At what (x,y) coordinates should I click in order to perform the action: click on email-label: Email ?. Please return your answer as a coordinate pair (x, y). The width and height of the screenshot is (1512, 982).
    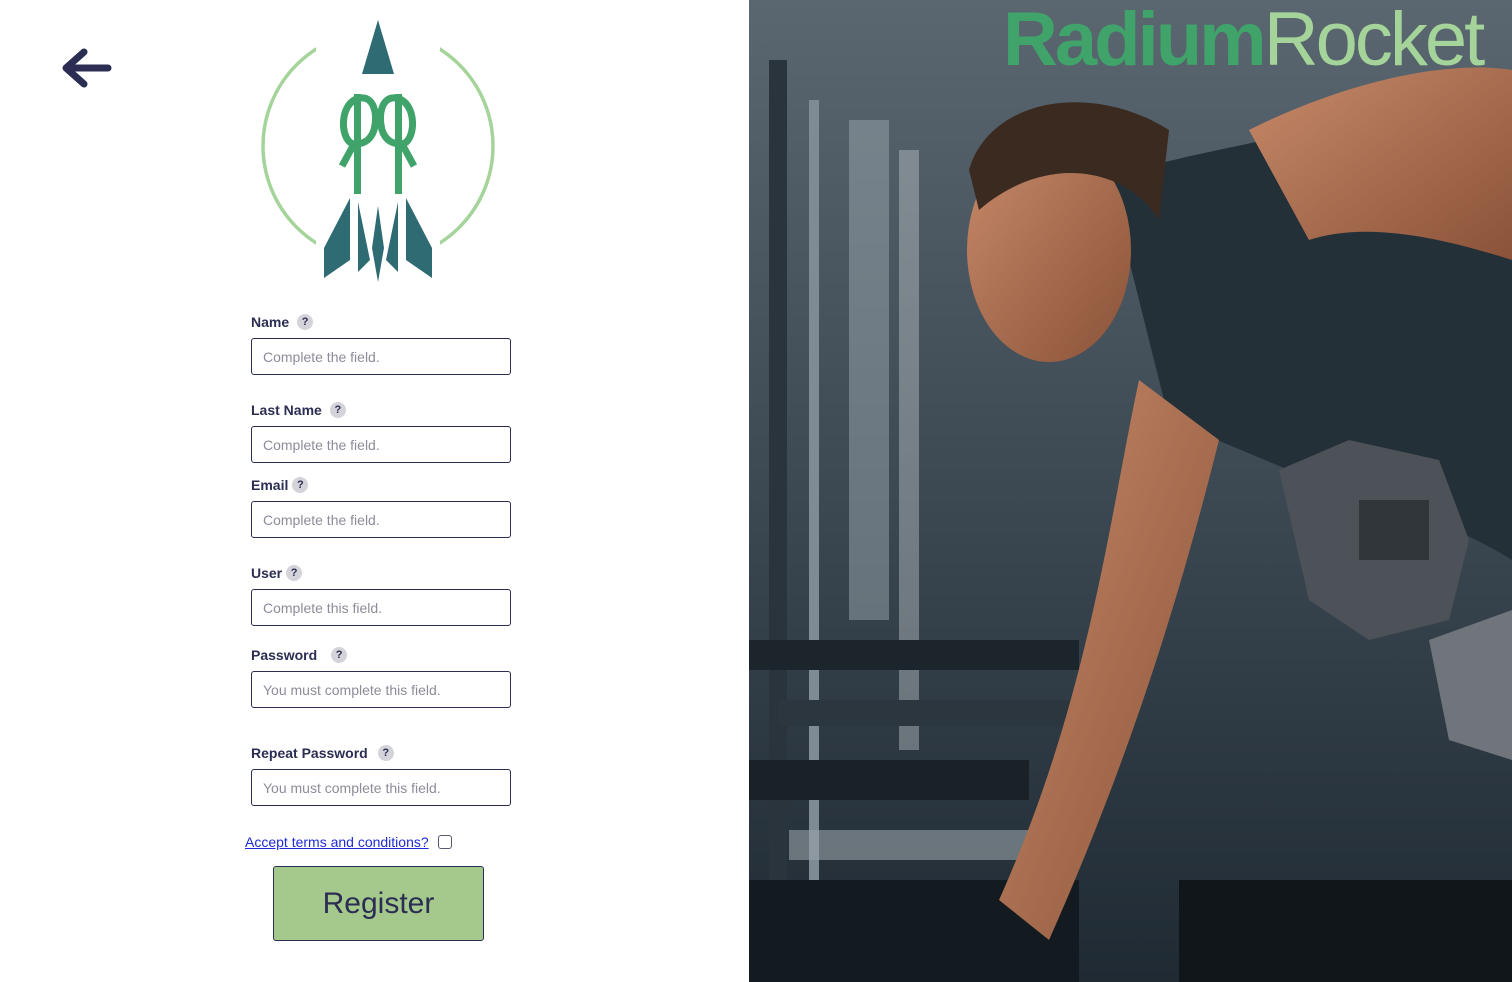
    Looking at the image, I should click on (280, 485).